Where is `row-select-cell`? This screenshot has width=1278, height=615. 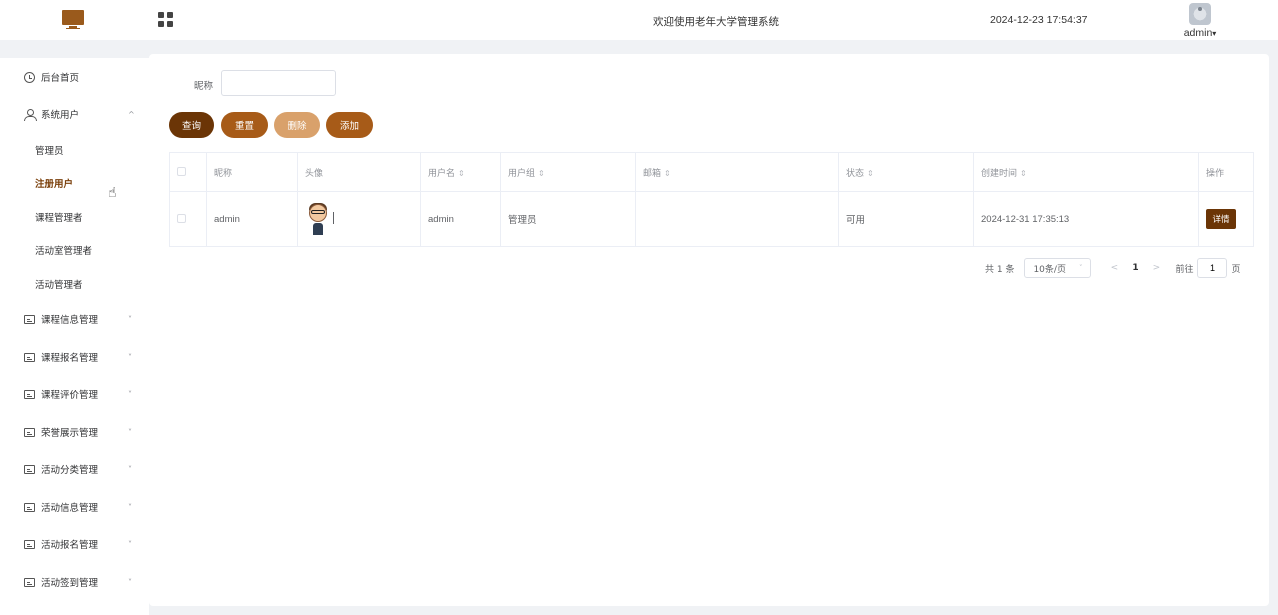 row-select-cell is located at coordinates (188, 219).